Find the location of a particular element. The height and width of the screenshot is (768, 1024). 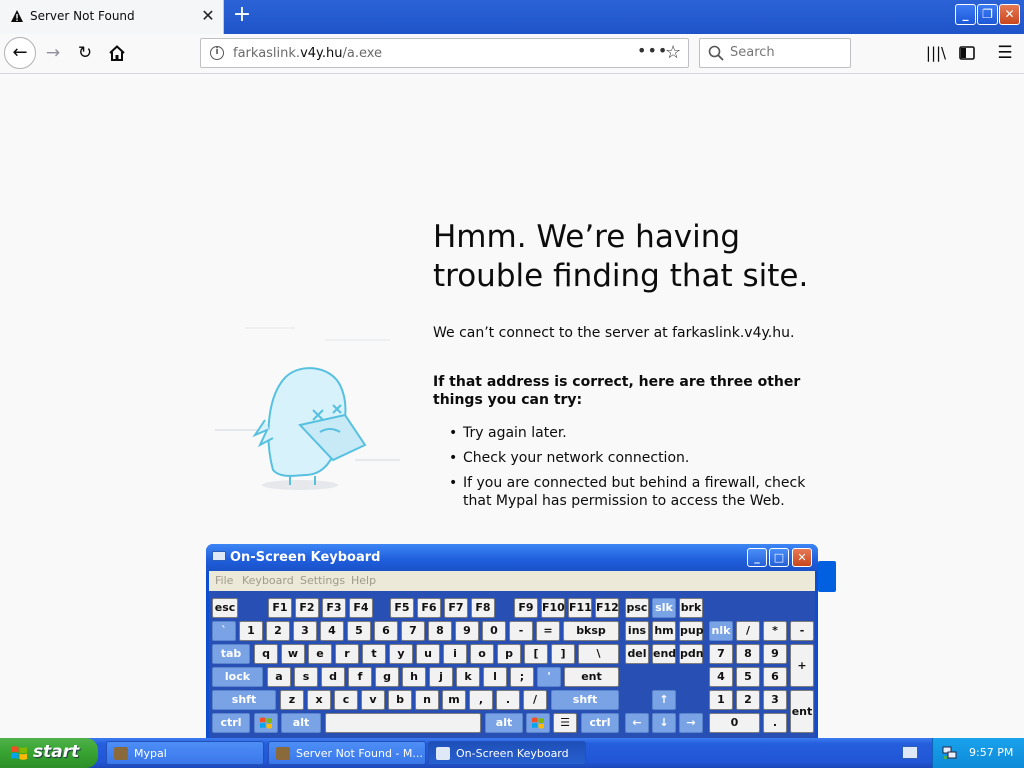

search-bar is located at coordinates (775, 53).